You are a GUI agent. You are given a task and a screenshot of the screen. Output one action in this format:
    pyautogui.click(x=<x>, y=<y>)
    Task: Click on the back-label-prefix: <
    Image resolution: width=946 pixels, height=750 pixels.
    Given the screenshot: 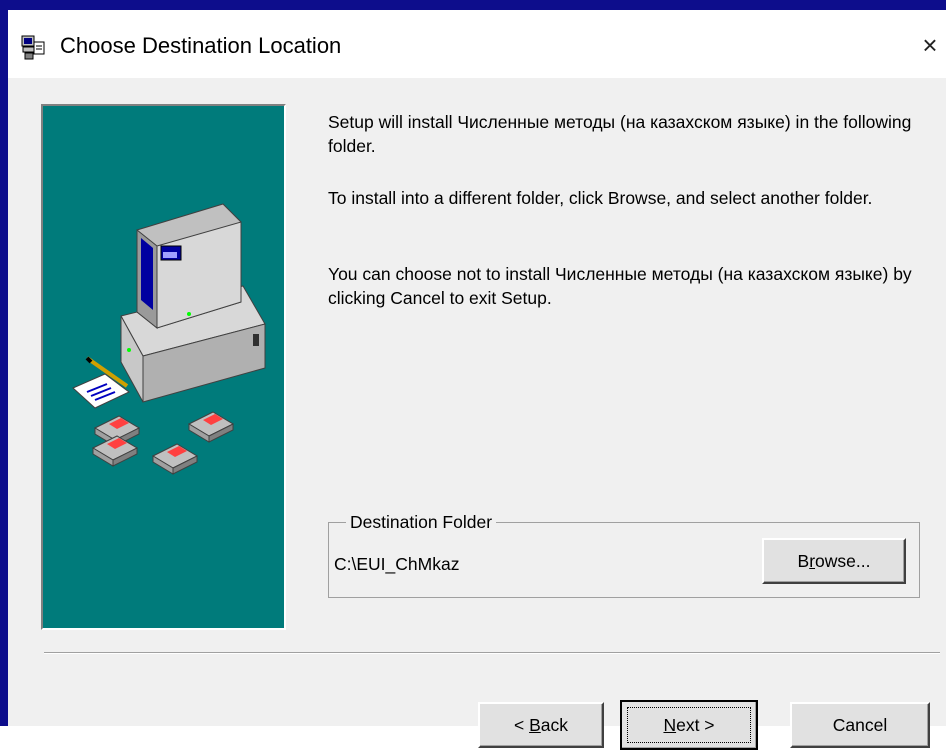 What is the action you would take?
    pyautogui.click(x=521, y=725)
    